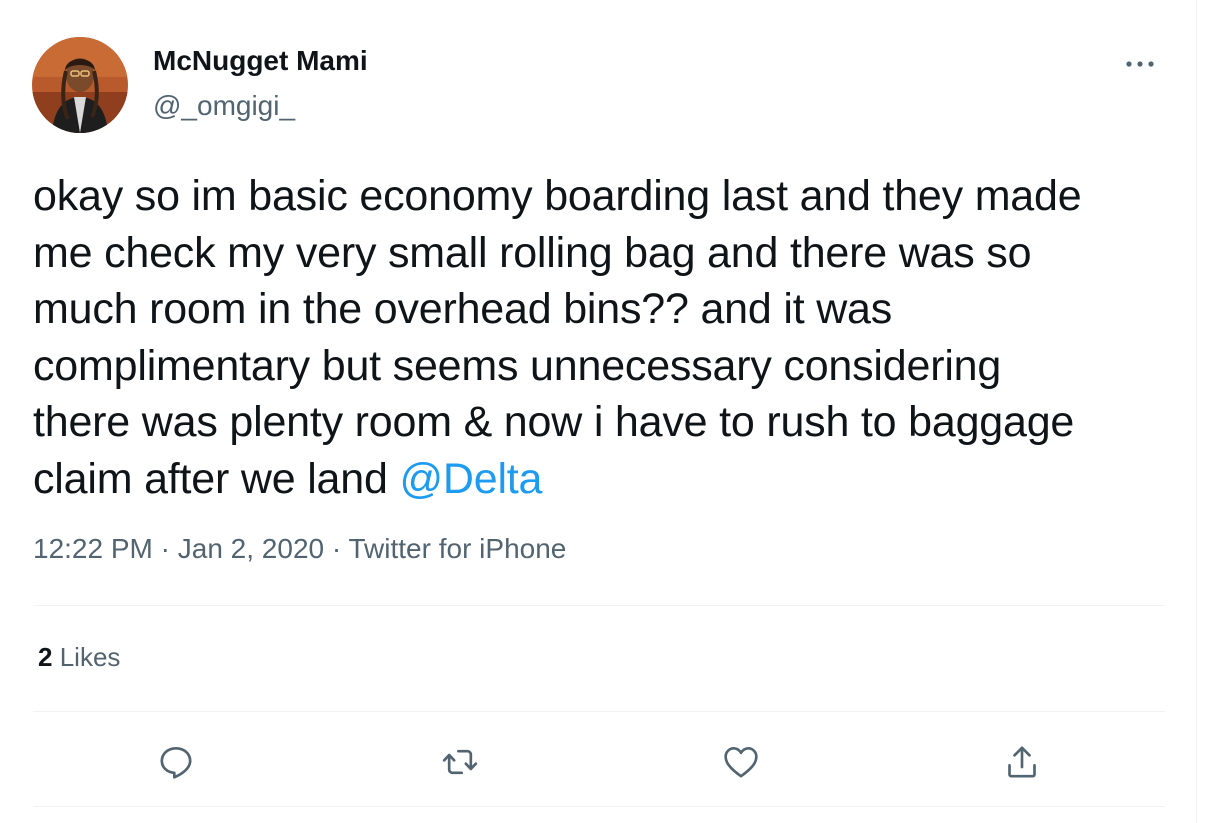  What do you see at coordinates (224, 106) in the screenshot?
I see `user-handle: @_omgigi_` at bounding box center [224, 106].